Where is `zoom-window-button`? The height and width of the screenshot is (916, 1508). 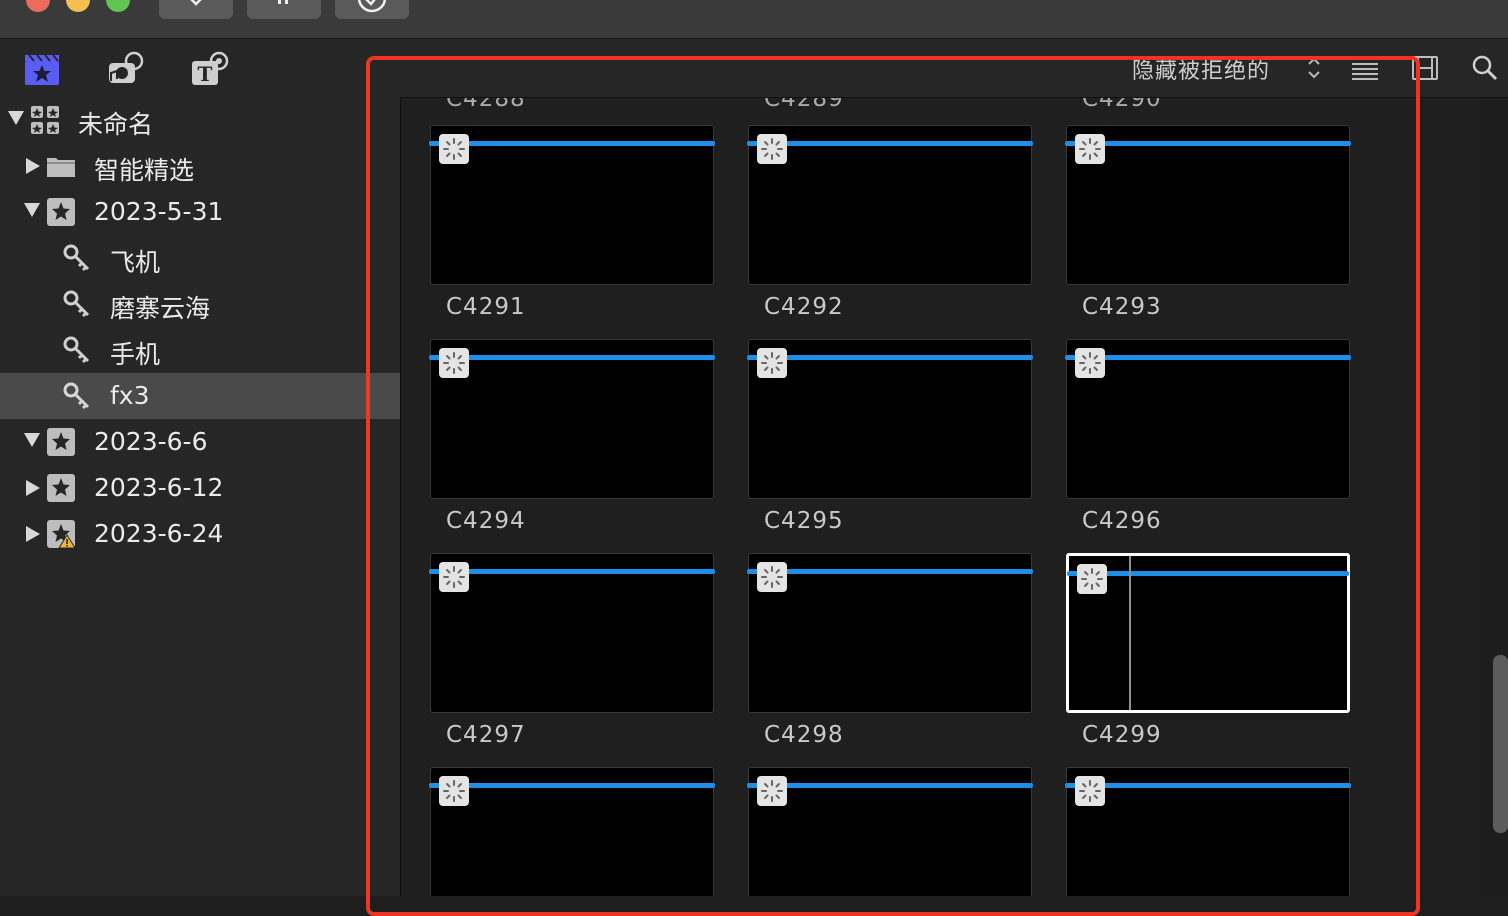
zoom-window-button is located at coordinates (118, 6).